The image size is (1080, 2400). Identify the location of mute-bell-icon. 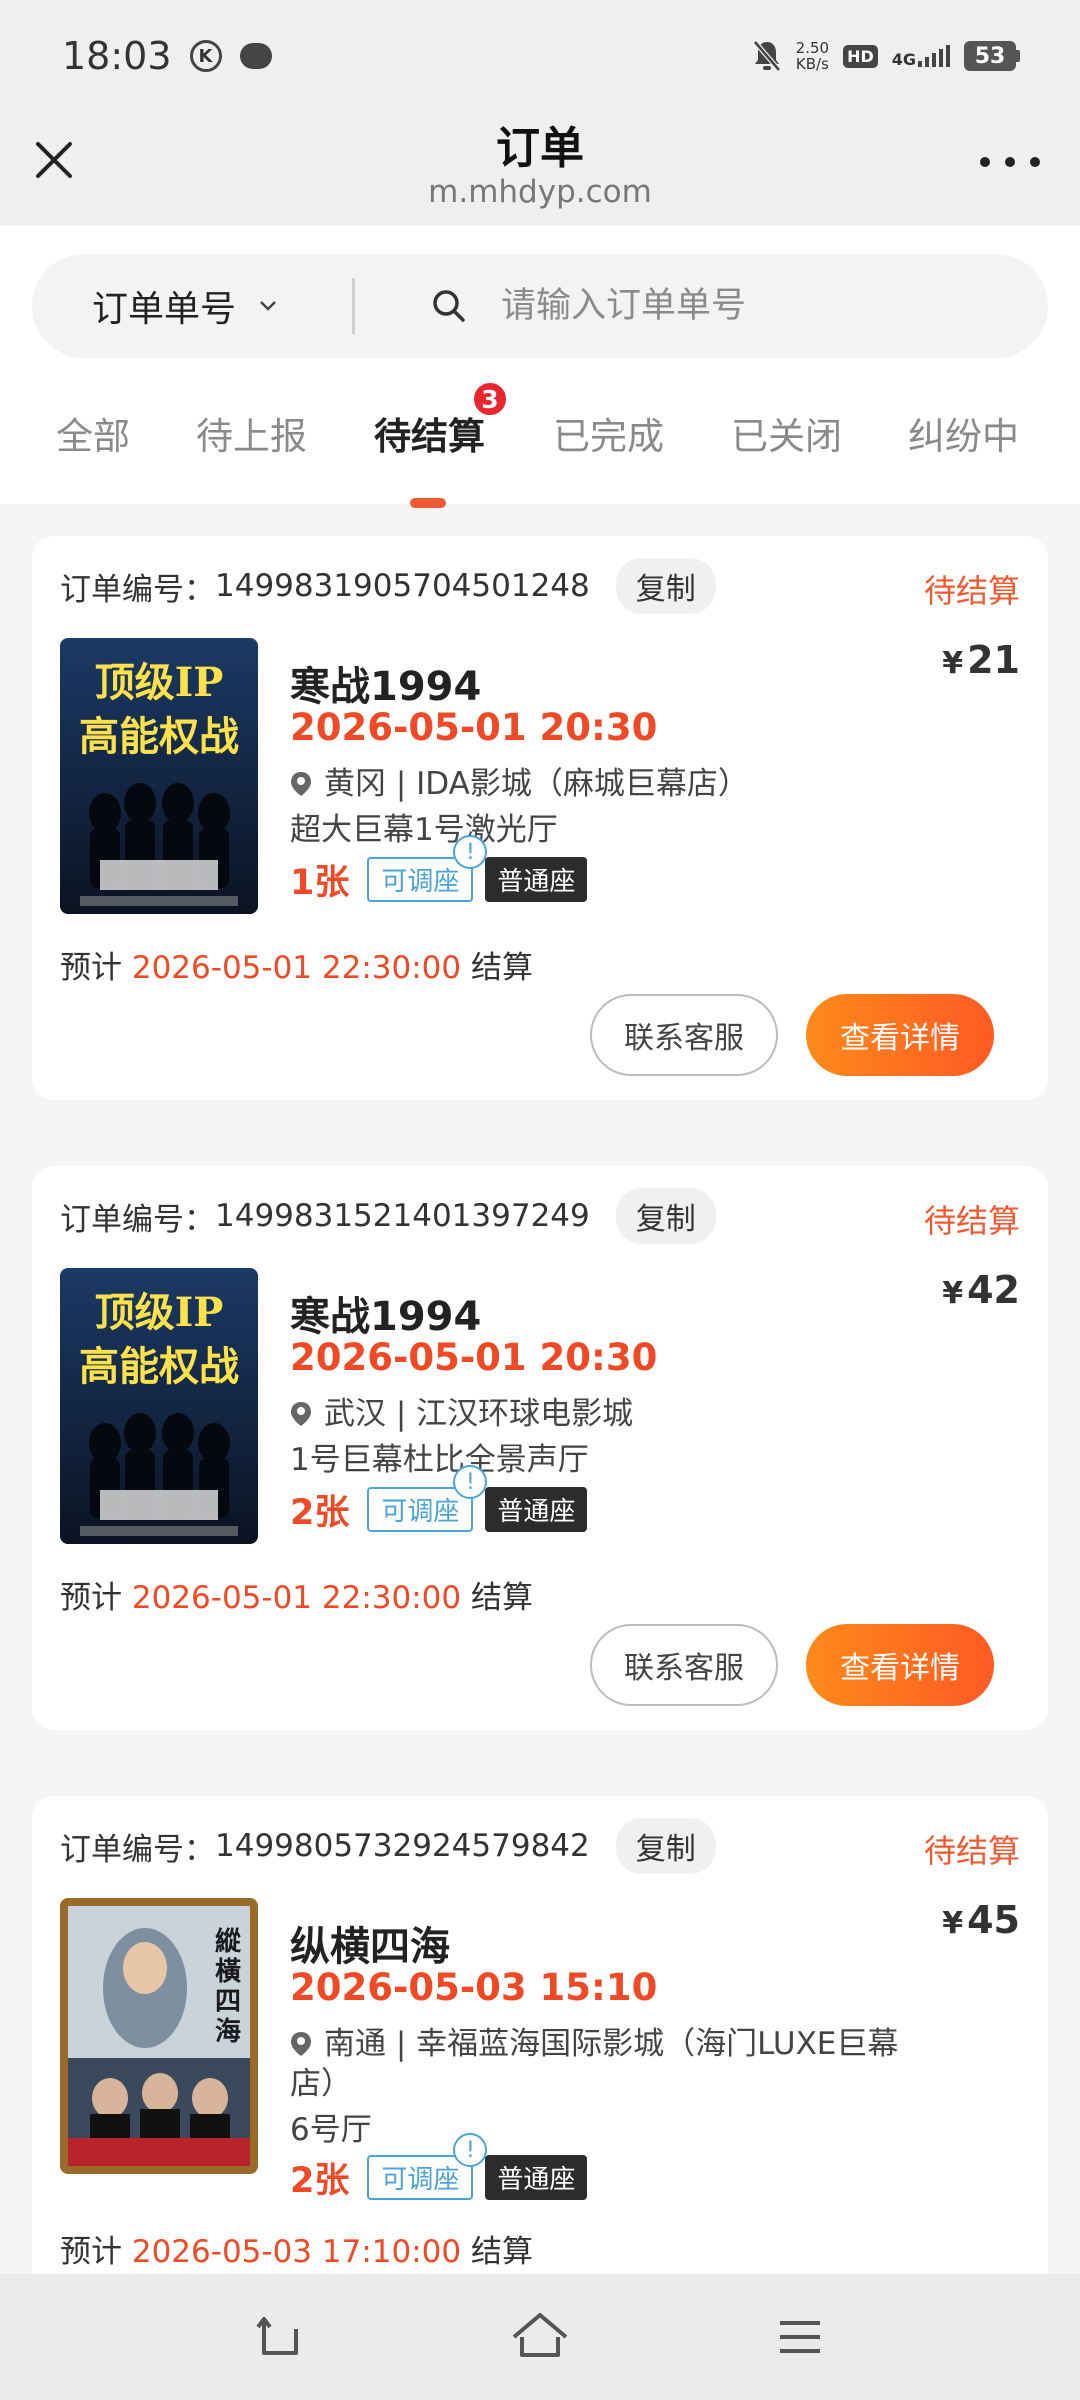
(766, 56).